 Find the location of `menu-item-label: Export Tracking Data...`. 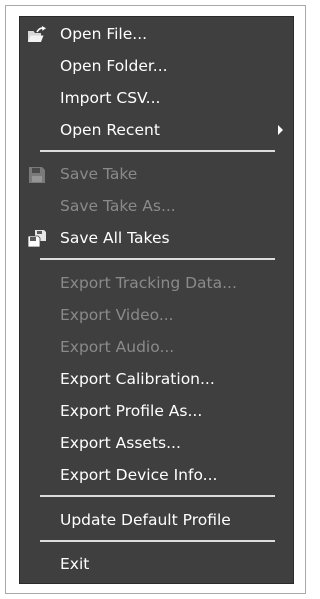

menu-item-label: Export Tracking Data... is located at coordinates (148, 283).